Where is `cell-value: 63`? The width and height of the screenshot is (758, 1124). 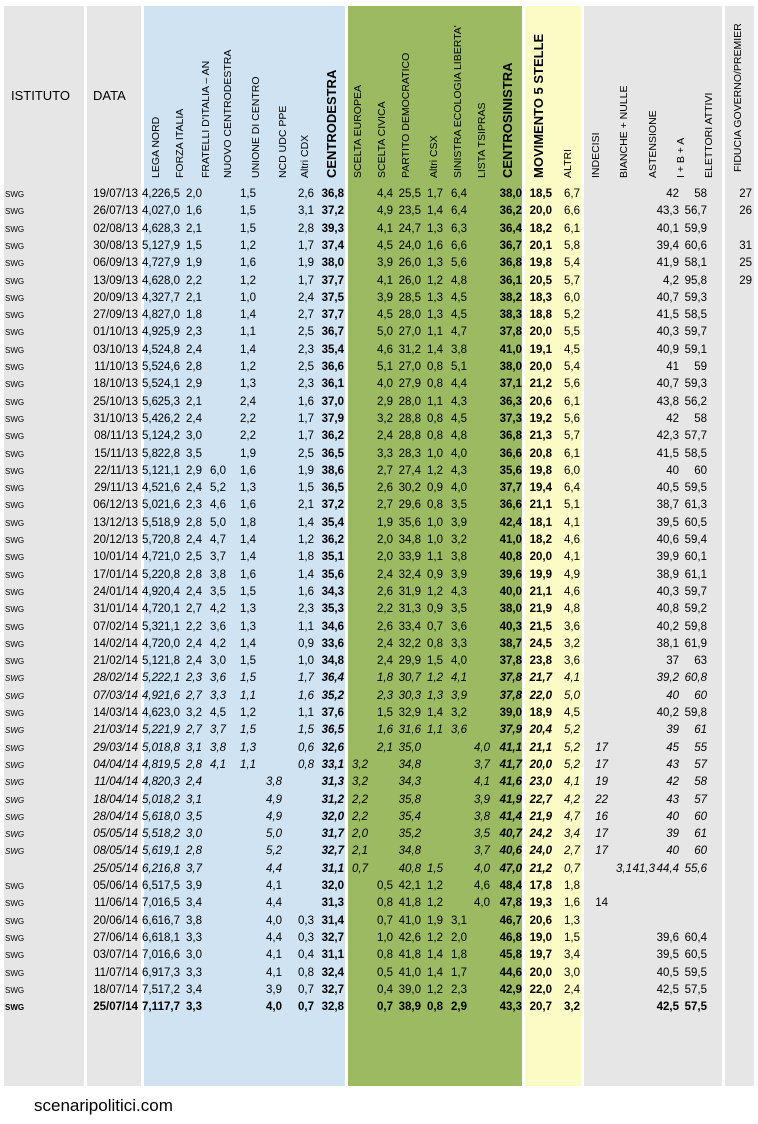 cell-value: 63 is located at coordinates (700, 661).